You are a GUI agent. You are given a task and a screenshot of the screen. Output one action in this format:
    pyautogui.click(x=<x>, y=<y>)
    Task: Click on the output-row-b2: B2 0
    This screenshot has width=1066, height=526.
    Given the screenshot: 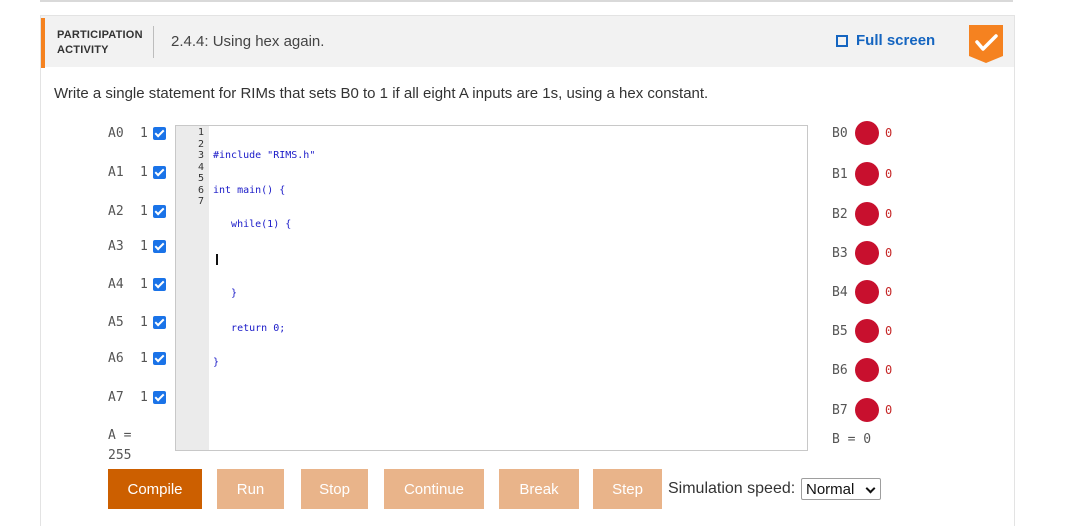 What is the action you would take?
    pyautogui.click(x=862, y=214)
    